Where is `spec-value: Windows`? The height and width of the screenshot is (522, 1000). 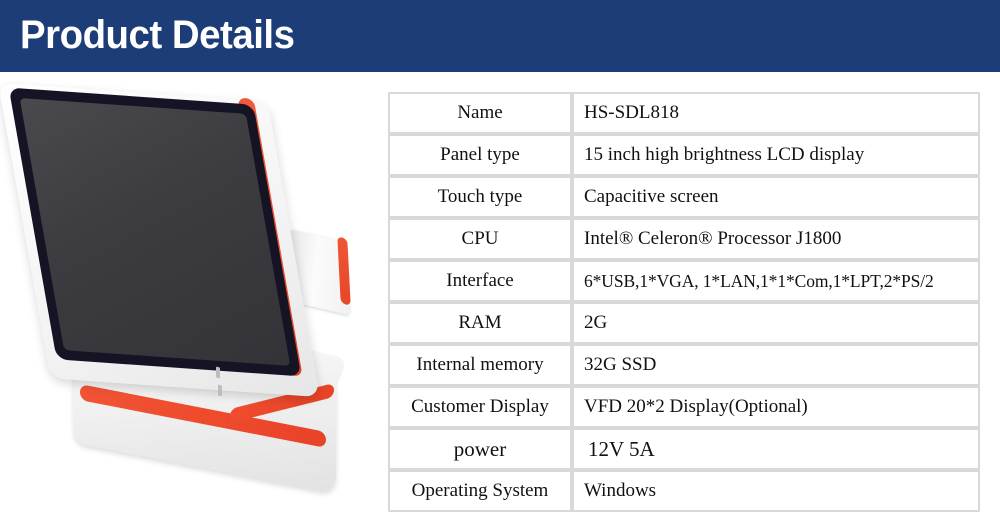
spec-value: Windows is located at coordinates (776, 491).